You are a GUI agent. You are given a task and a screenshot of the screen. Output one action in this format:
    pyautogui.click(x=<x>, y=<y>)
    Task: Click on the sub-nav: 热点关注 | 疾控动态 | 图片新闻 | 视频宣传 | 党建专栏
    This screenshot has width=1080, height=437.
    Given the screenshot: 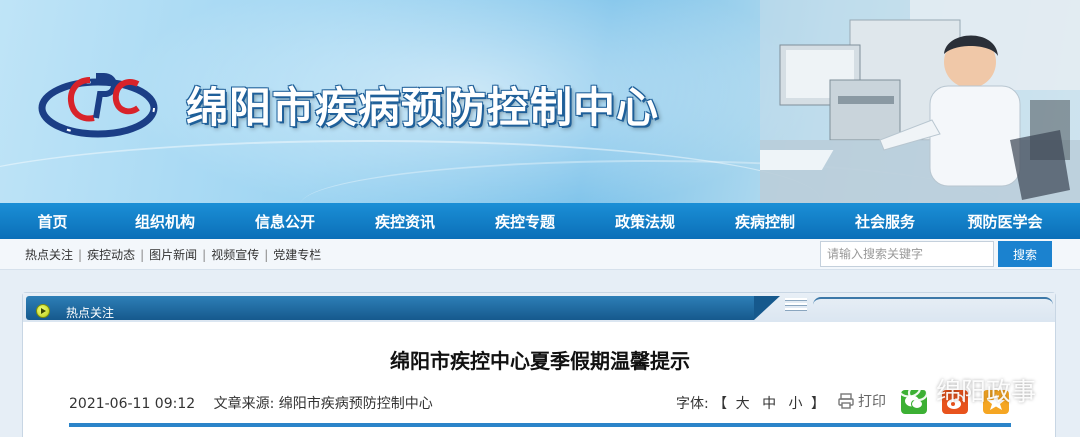 What is the action you would take?
    pyautogui.click(x=173, y=254)
    